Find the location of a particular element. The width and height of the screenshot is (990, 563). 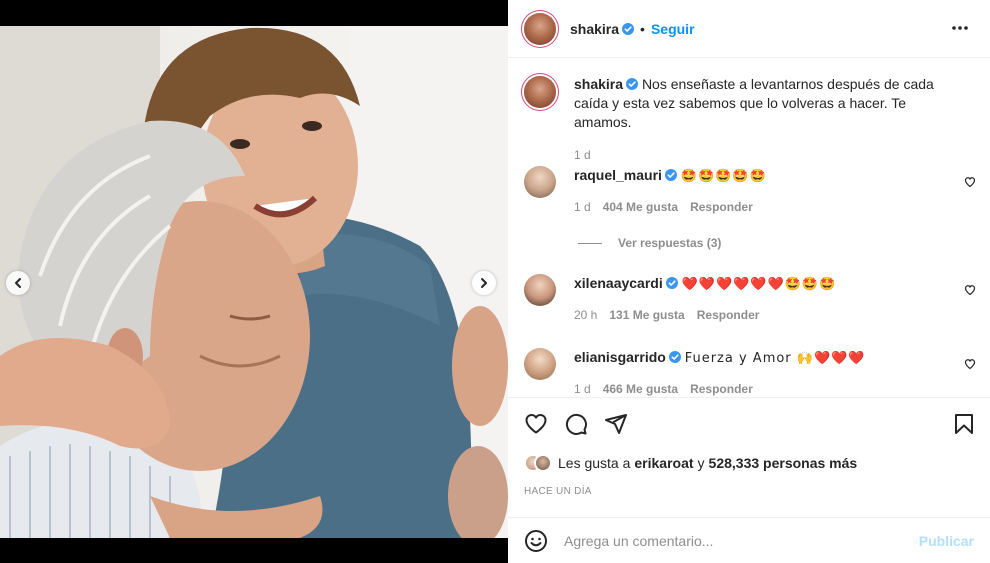

comment-time: 20 h is located at coordinates (586, 315).